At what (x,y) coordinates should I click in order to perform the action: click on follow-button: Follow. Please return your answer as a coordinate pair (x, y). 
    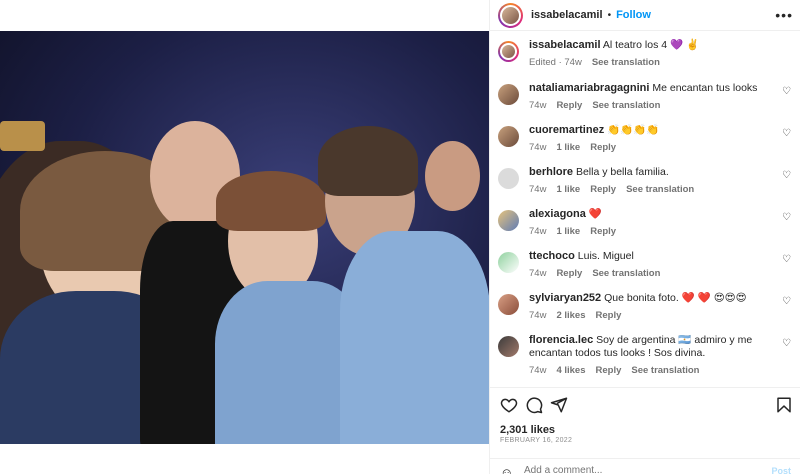
    Looking at the image, I should click on (633, 15).